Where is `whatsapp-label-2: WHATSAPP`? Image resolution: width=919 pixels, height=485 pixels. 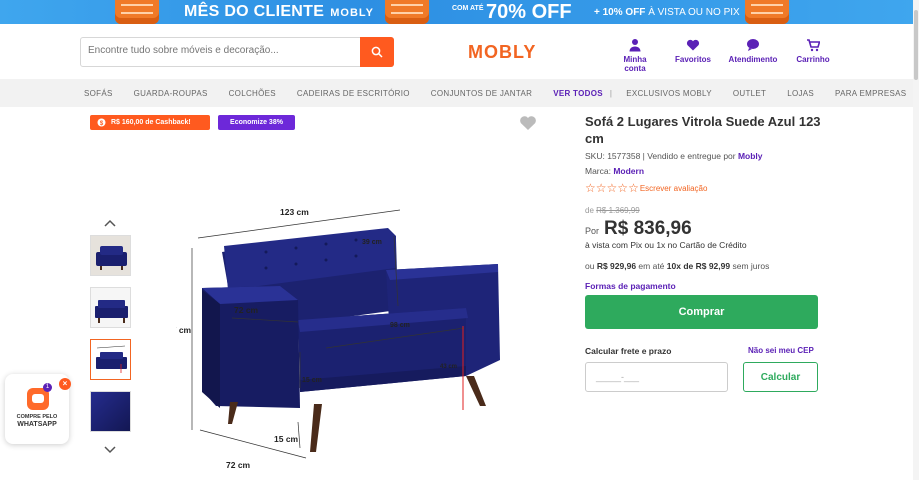
whatsapp-label-2: WHATSAPP is located at coordinates (37, 424).